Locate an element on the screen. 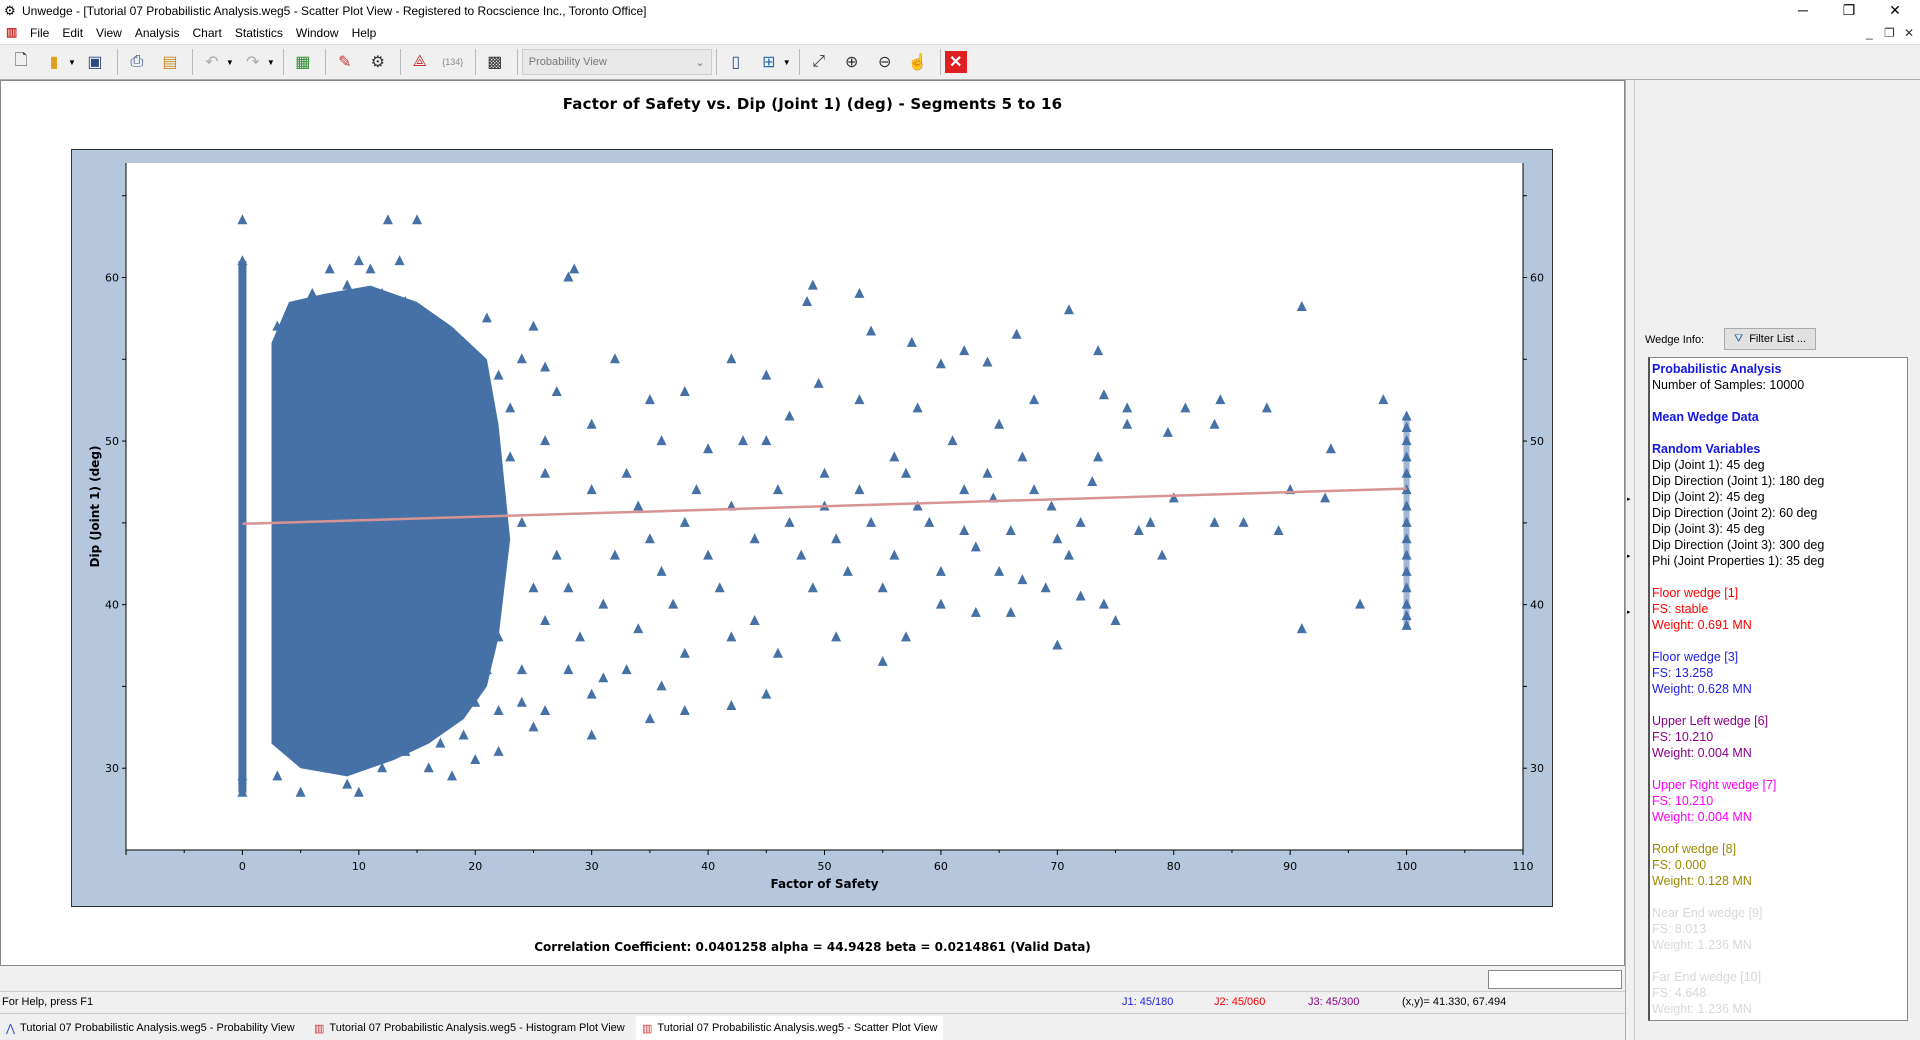 The image size is (1920, 1040). wedge-fs: FS: 13.258 is located at coordinates (1683, 673).